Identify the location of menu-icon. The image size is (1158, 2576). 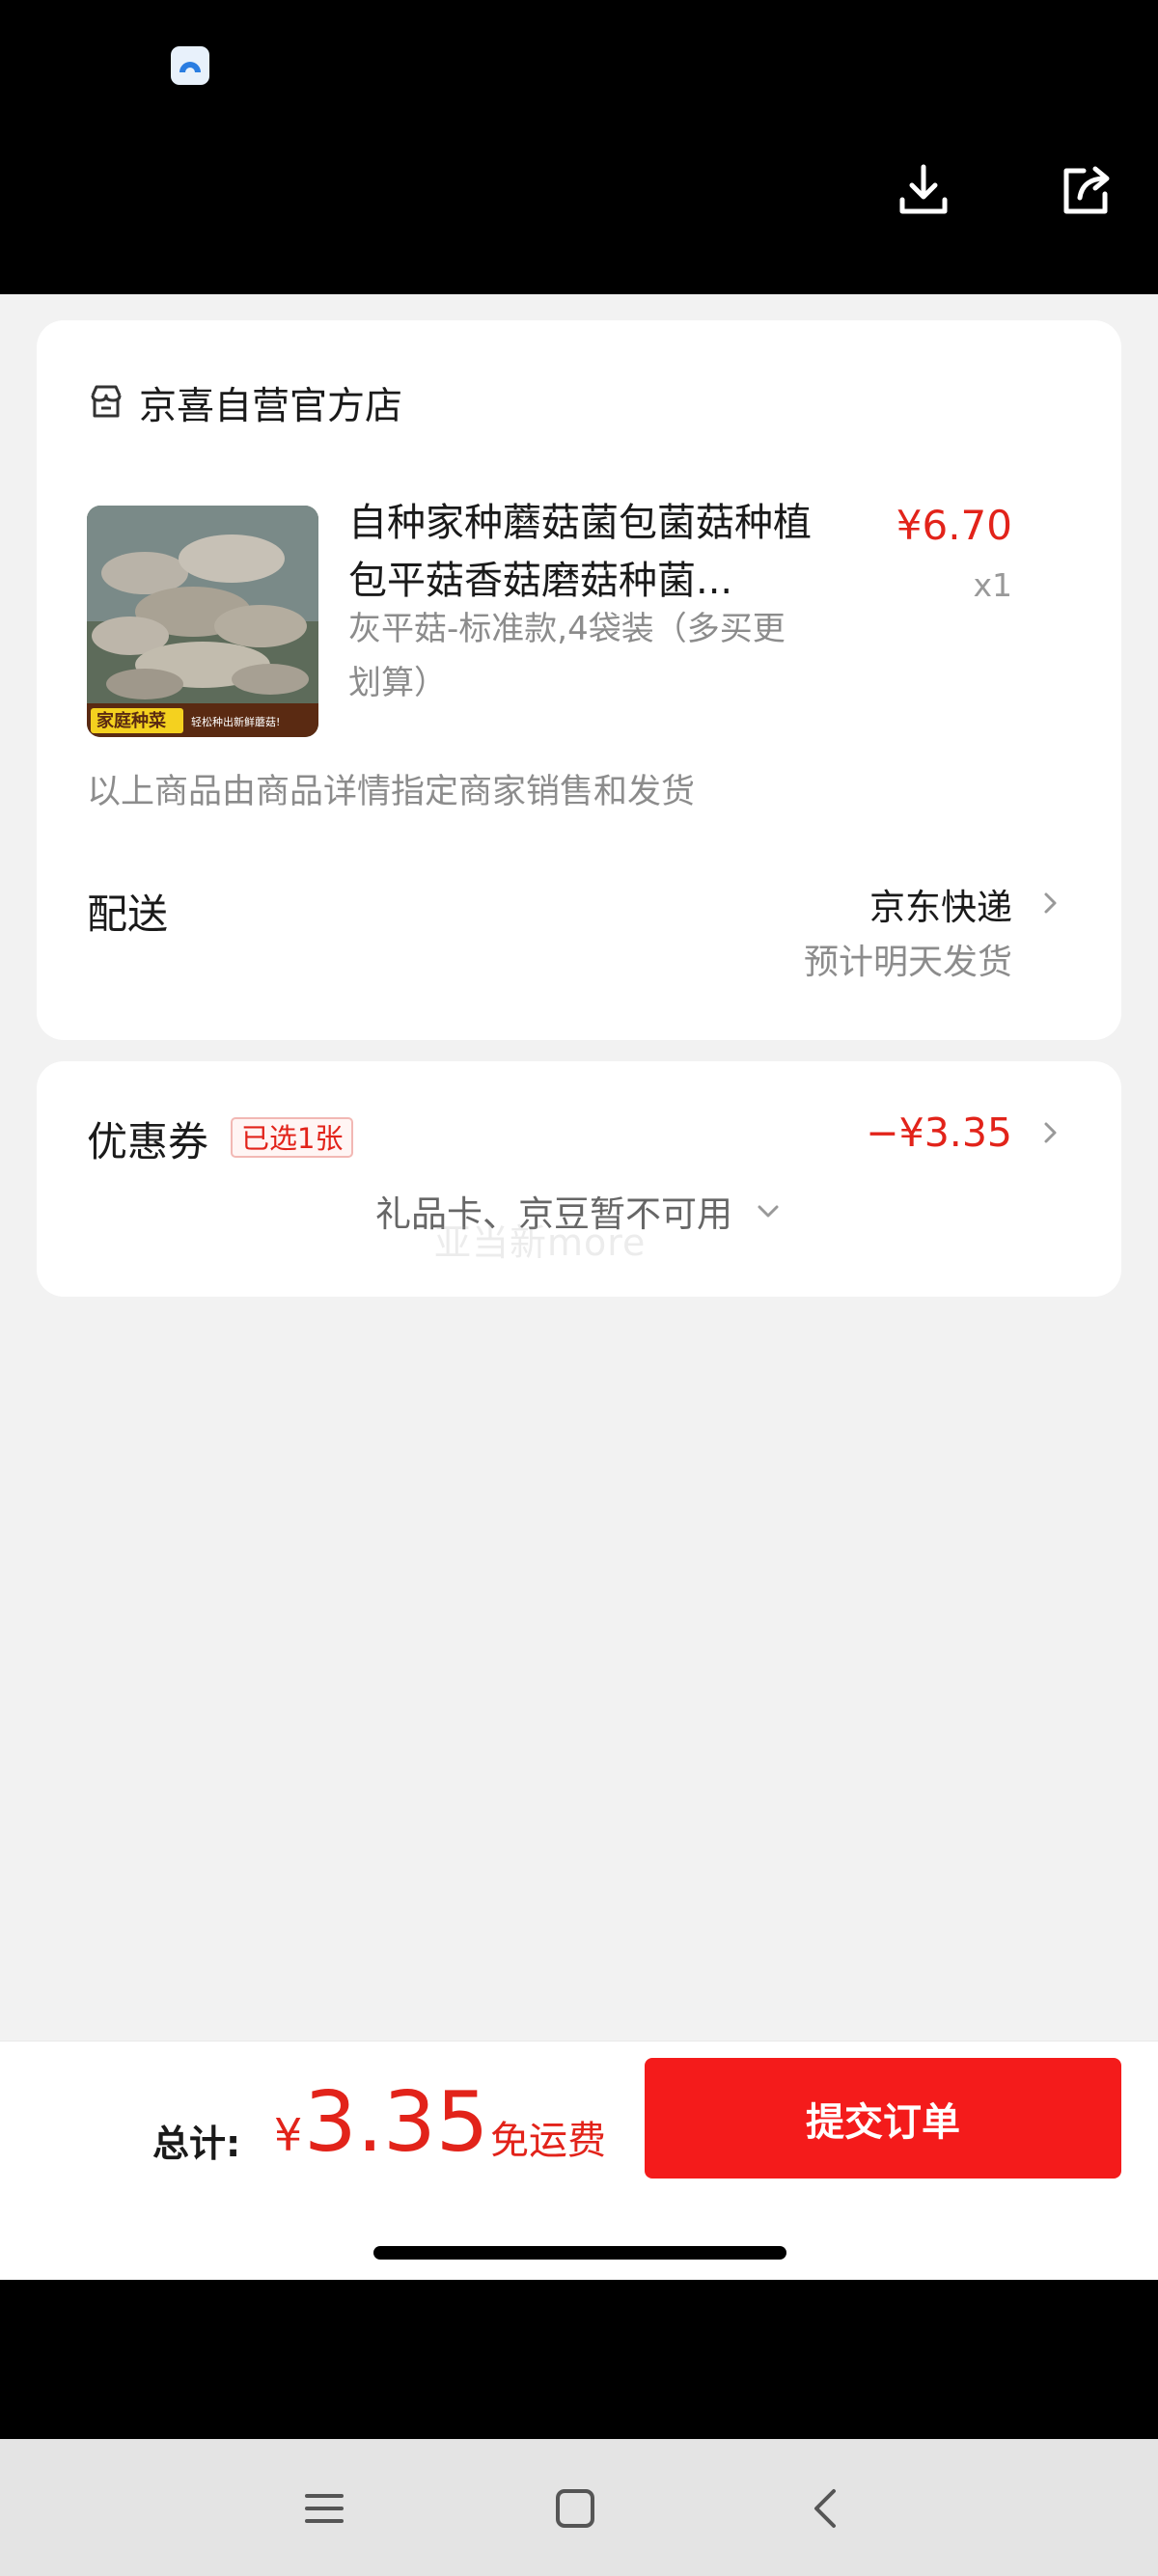
(324, 2509).